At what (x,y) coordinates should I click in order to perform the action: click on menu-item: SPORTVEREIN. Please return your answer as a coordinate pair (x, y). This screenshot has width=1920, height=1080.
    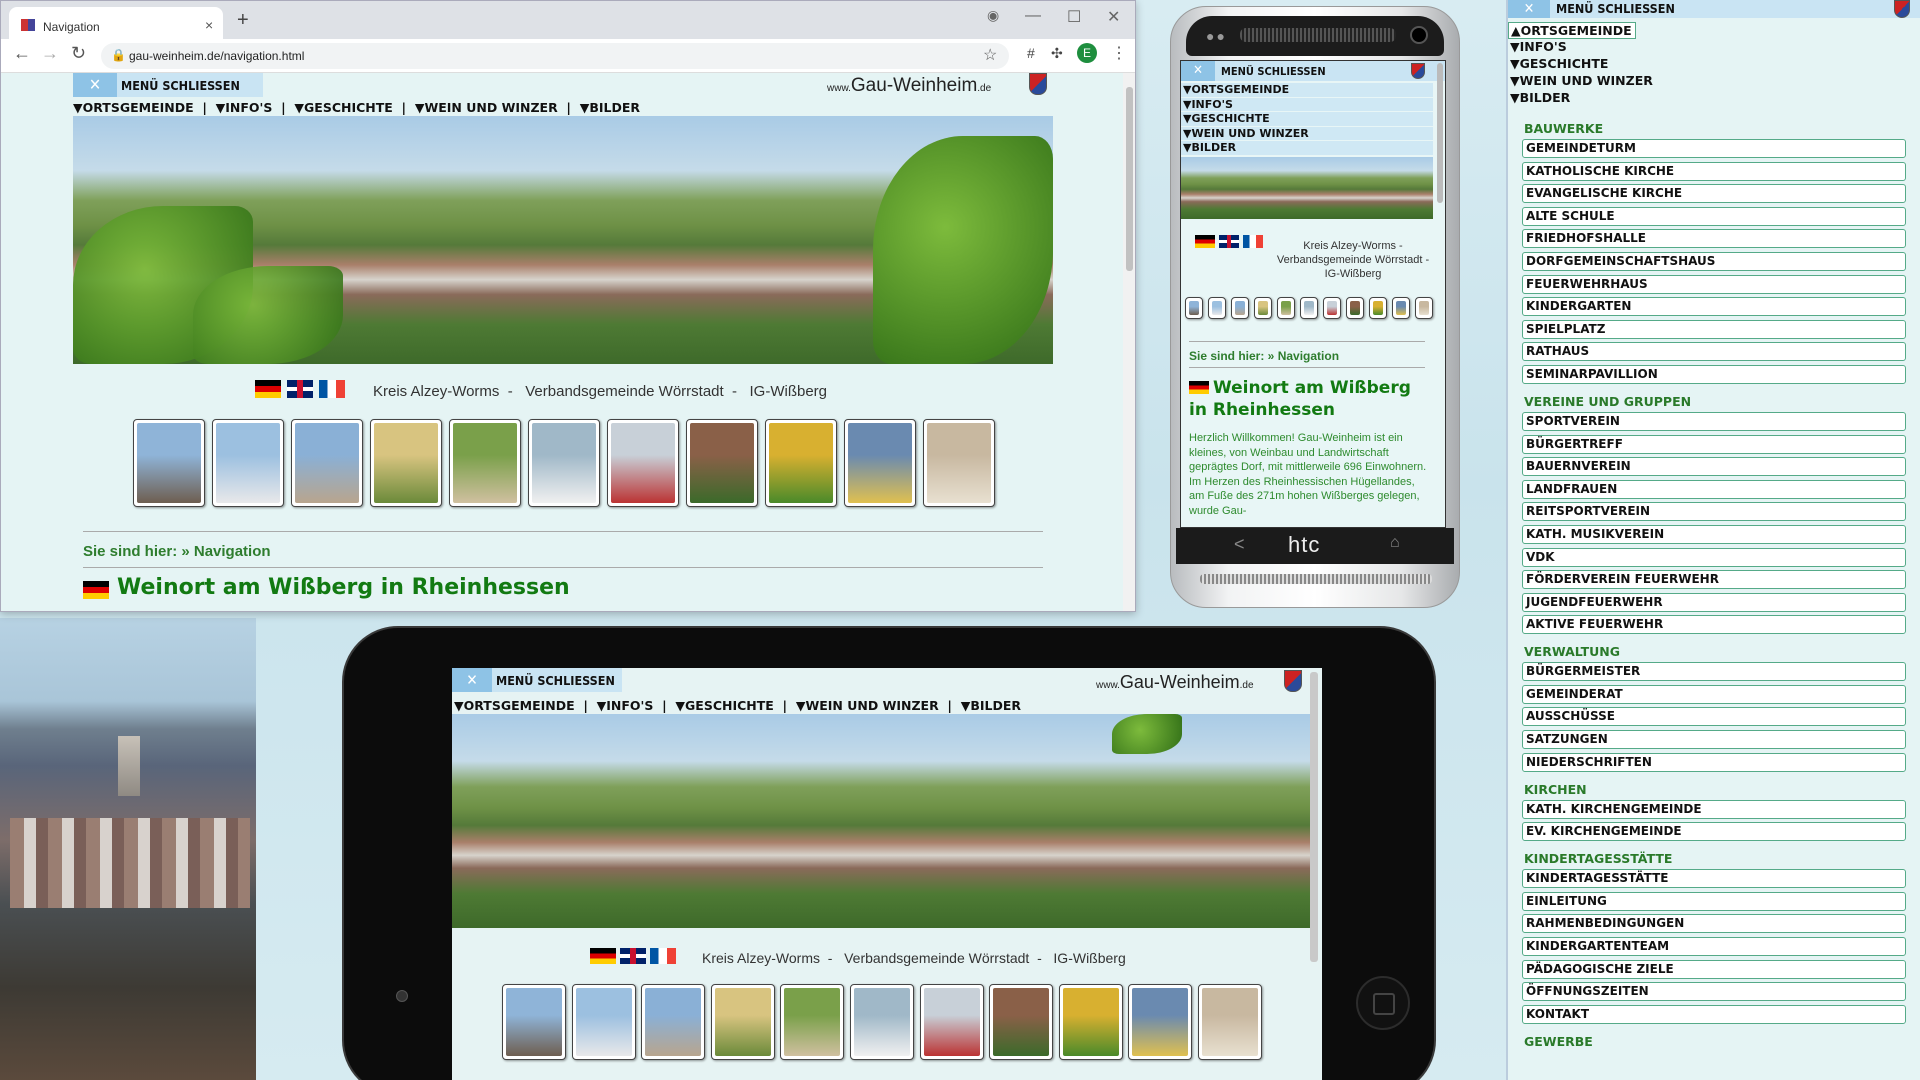
    Looking at the image, I should click on (1714, 421).